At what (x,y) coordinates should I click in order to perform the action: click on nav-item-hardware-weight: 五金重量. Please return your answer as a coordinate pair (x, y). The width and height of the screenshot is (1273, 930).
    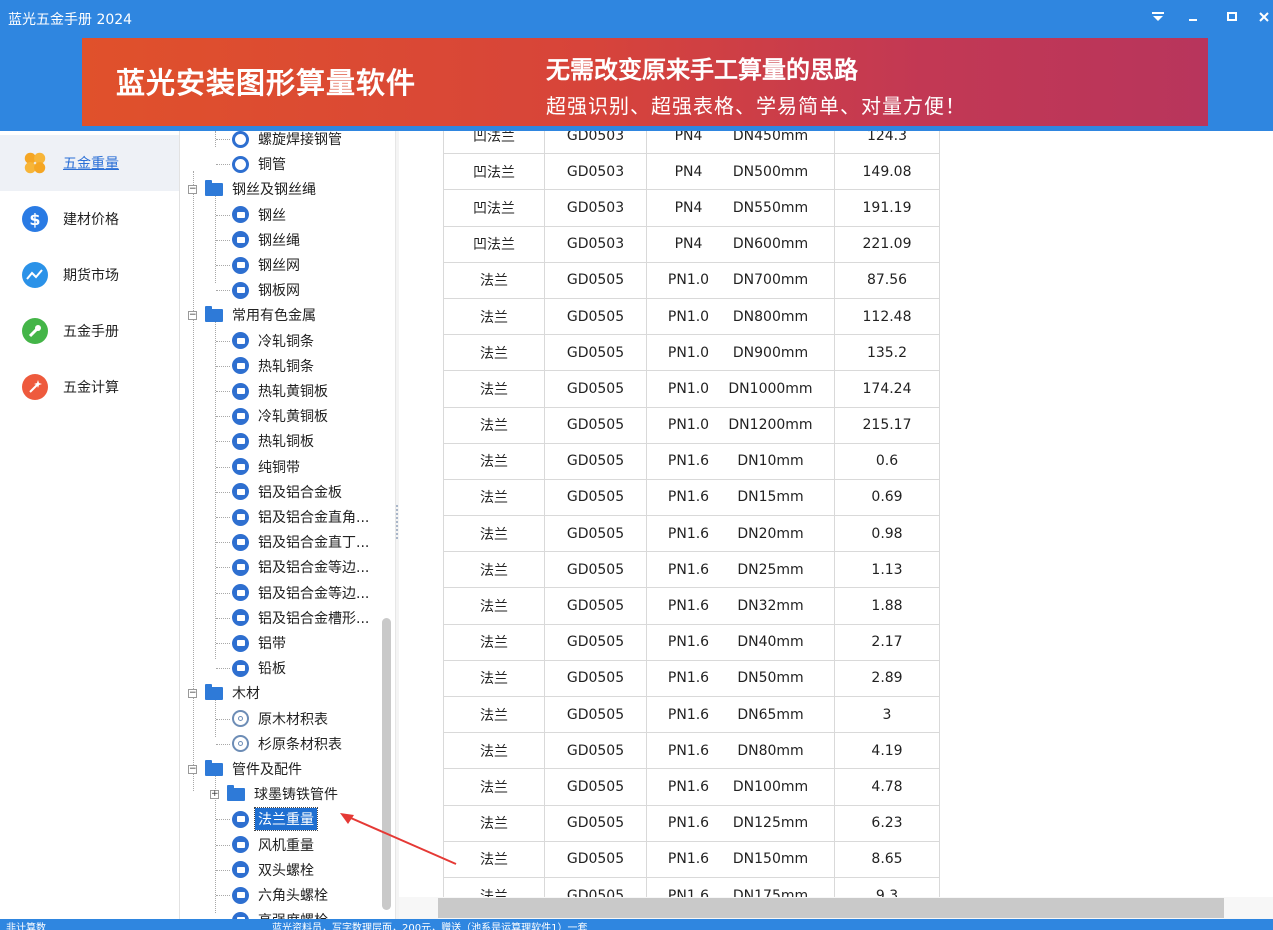
    Looking at the image, I should click on (89, 163).